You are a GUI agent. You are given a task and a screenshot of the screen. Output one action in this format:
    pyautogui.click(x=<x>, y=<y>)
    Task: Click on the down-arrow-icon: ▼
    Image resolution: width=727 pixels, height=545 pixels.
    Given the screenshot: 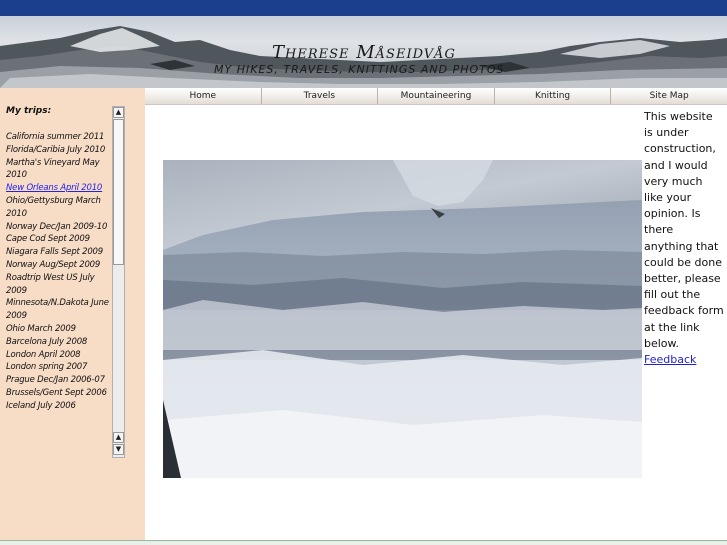 What is the action you would take?
    pyautogui.click(x=118, y=449)
    